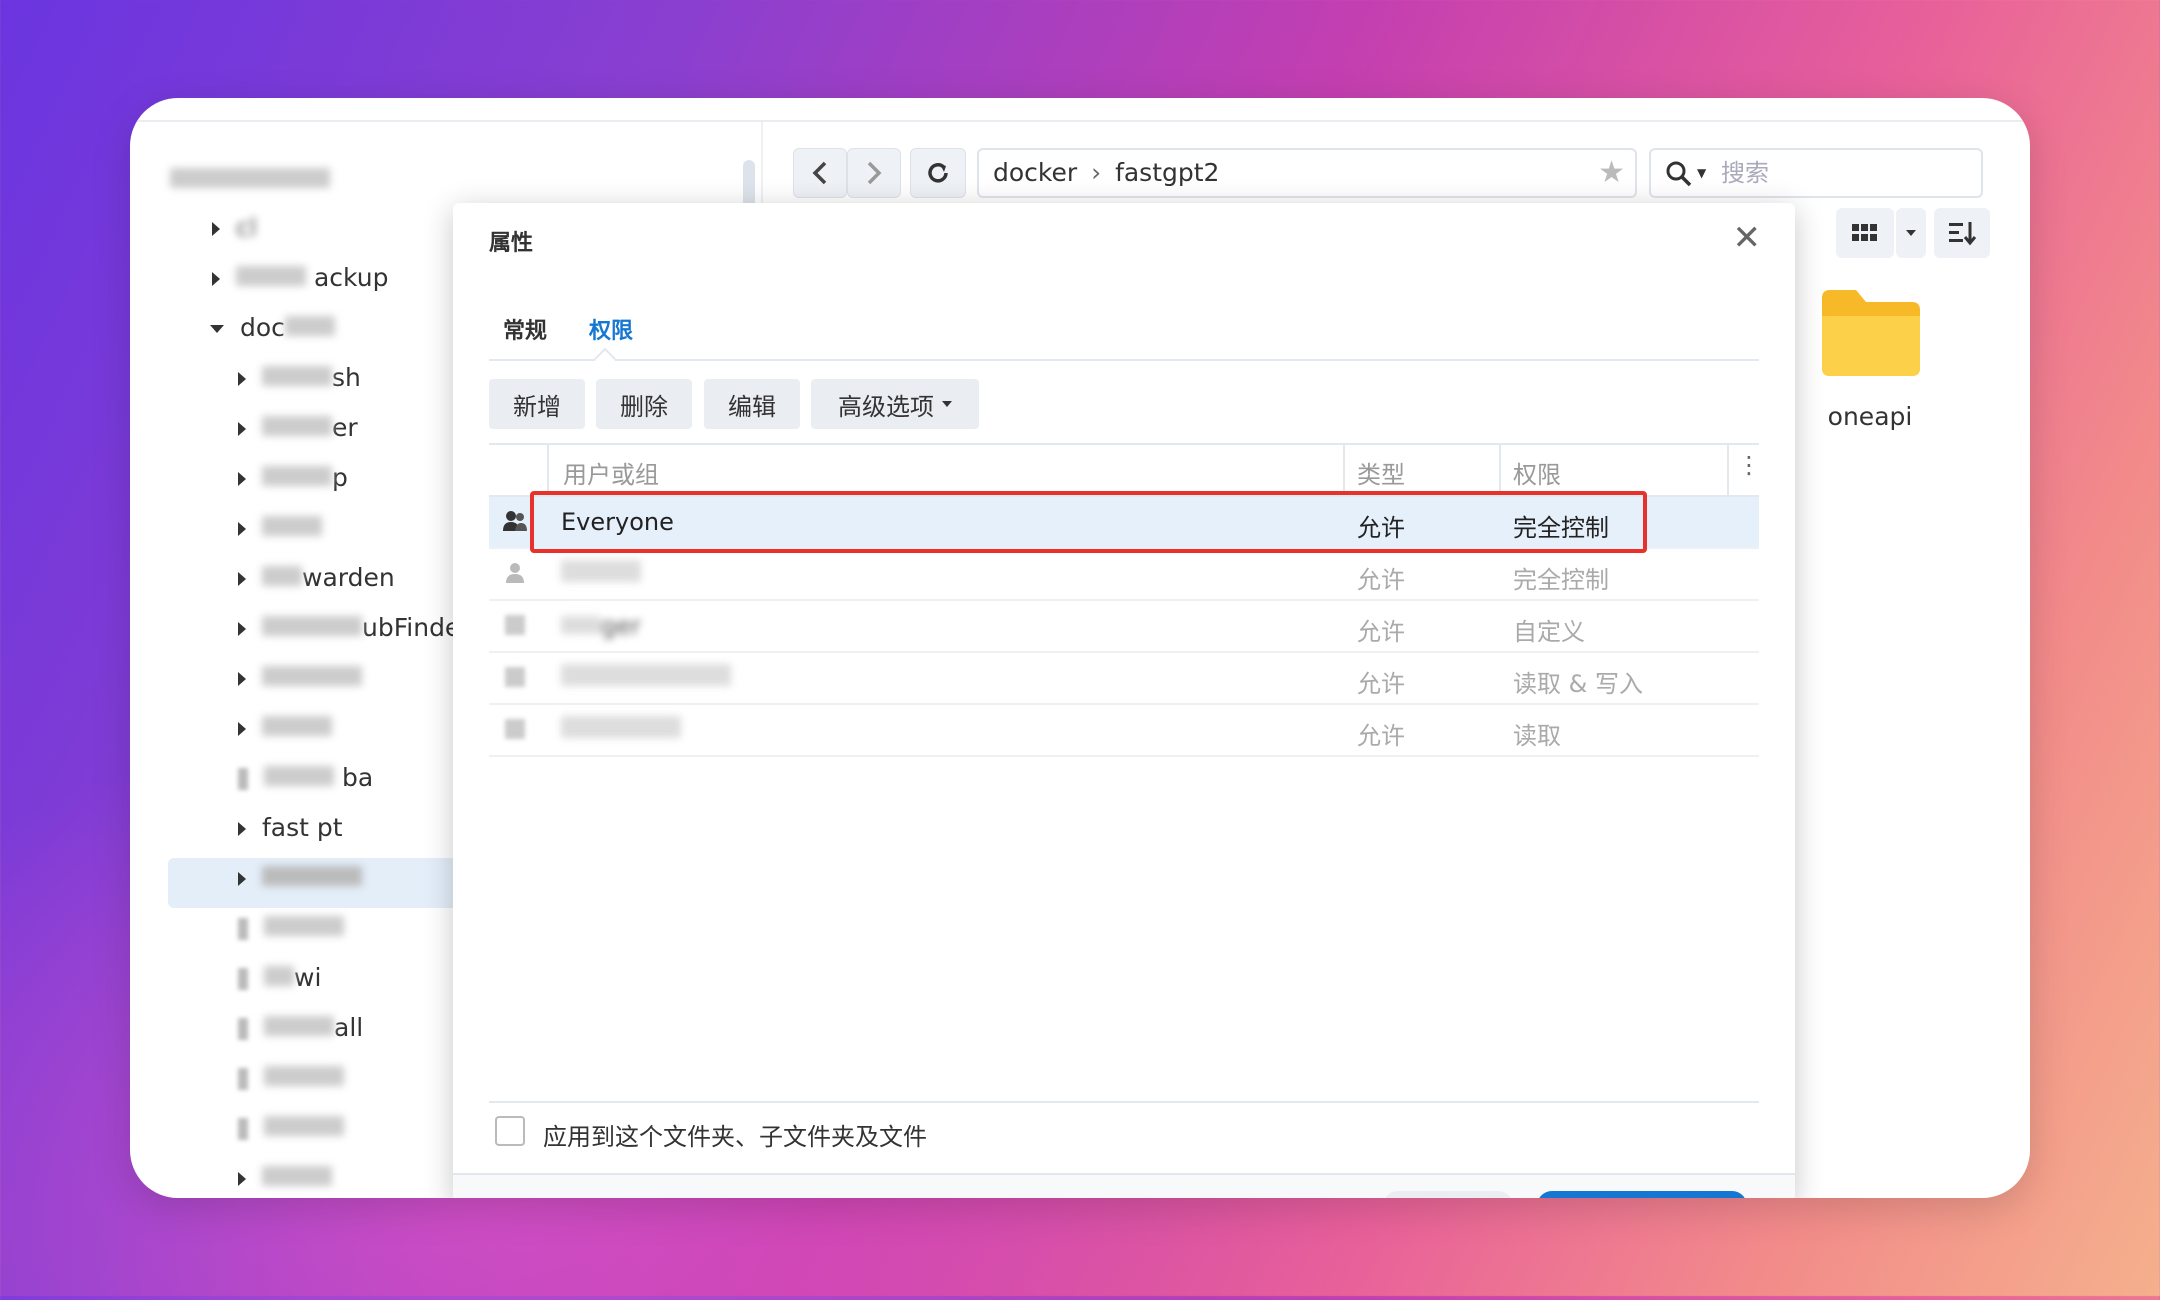 This screenshot has width=2160, height=1300. Describe the element at coordinates (537, 404) in the screenshot. I see `add-button: 新增` at that location.